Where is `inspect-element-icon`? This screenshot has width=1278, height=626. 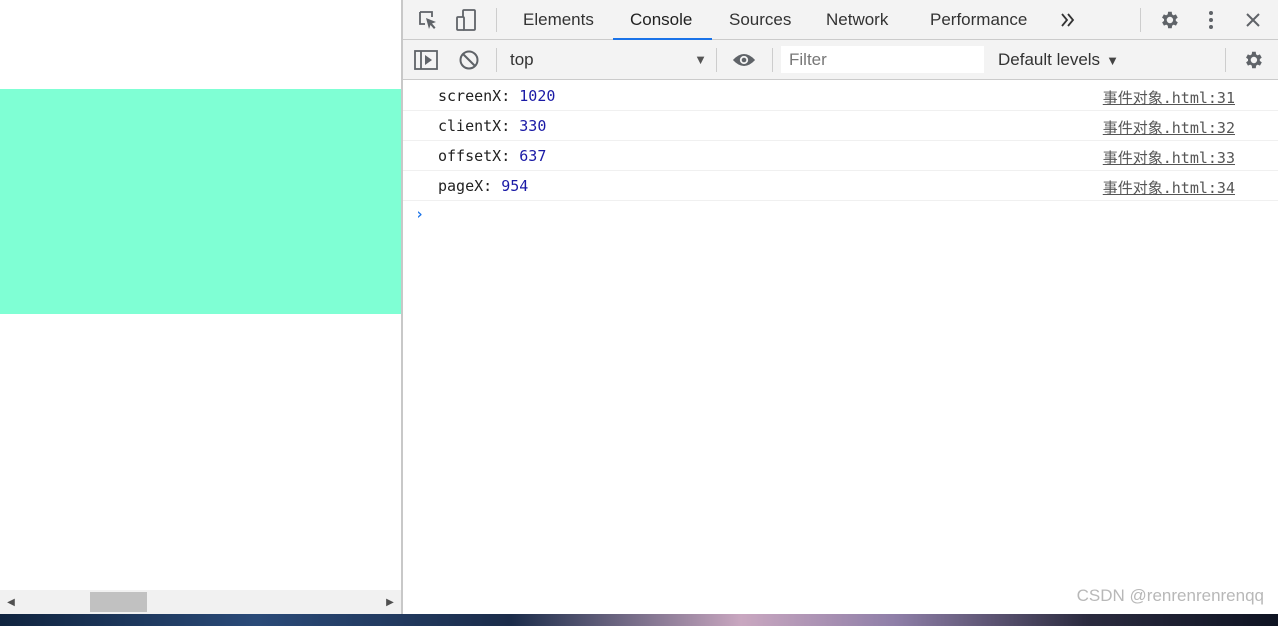
inspect-element-icon is located at coordinates (428, 20).